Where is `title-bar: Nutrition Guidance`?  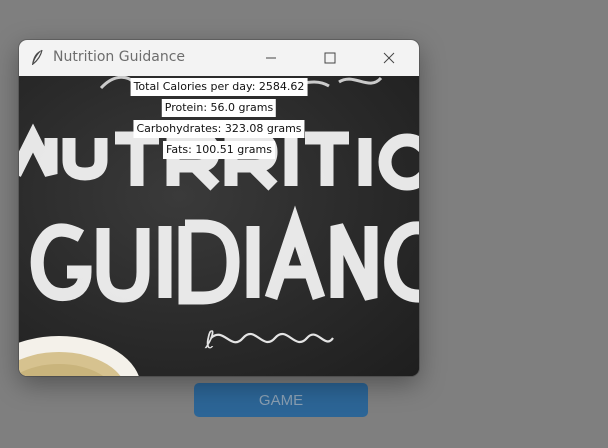 title-bar: Nutrition Guidance is located at coordinates (219, 58).